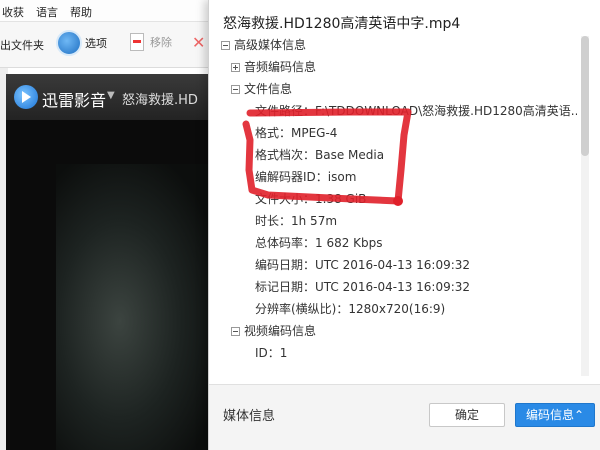  What do you see at coordinates (69, 43) in the screenshot?
I see `options-icon` at bounding box center [69, 43].